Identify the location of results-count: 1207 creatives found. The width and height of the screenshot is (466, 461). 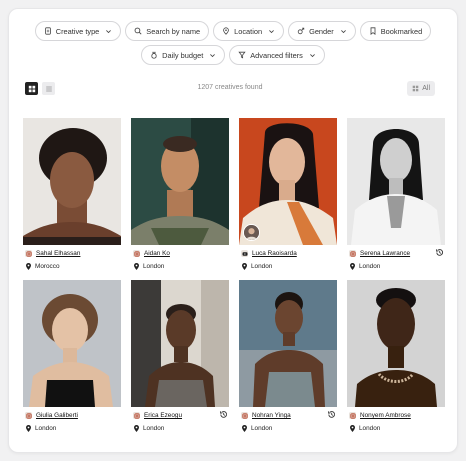
(230, 87).